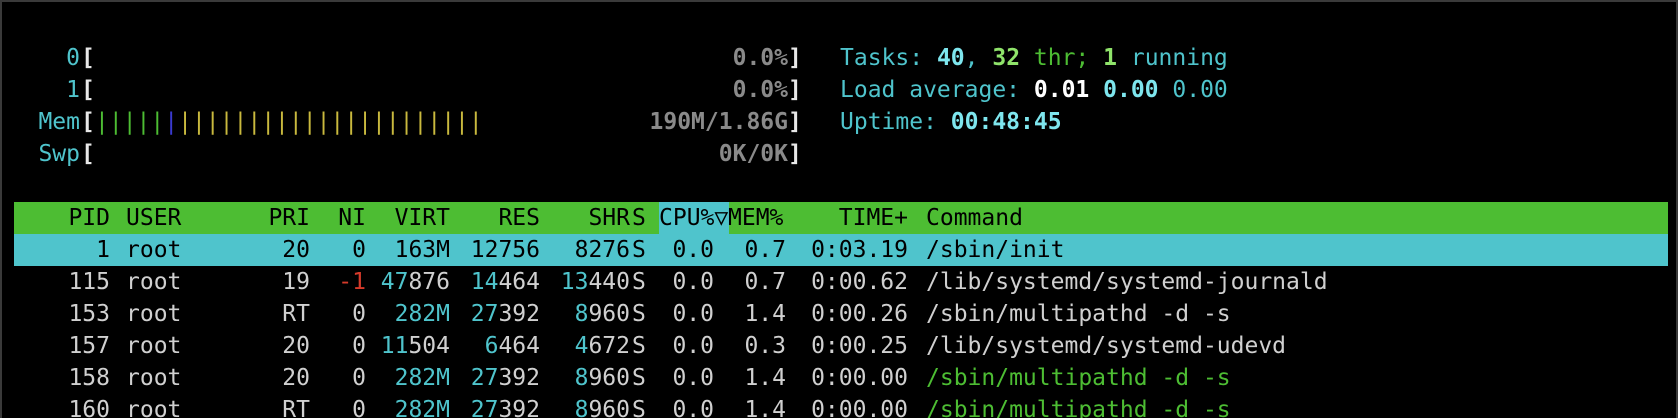  I want to click on running-count: 1, so click(1110, 58).